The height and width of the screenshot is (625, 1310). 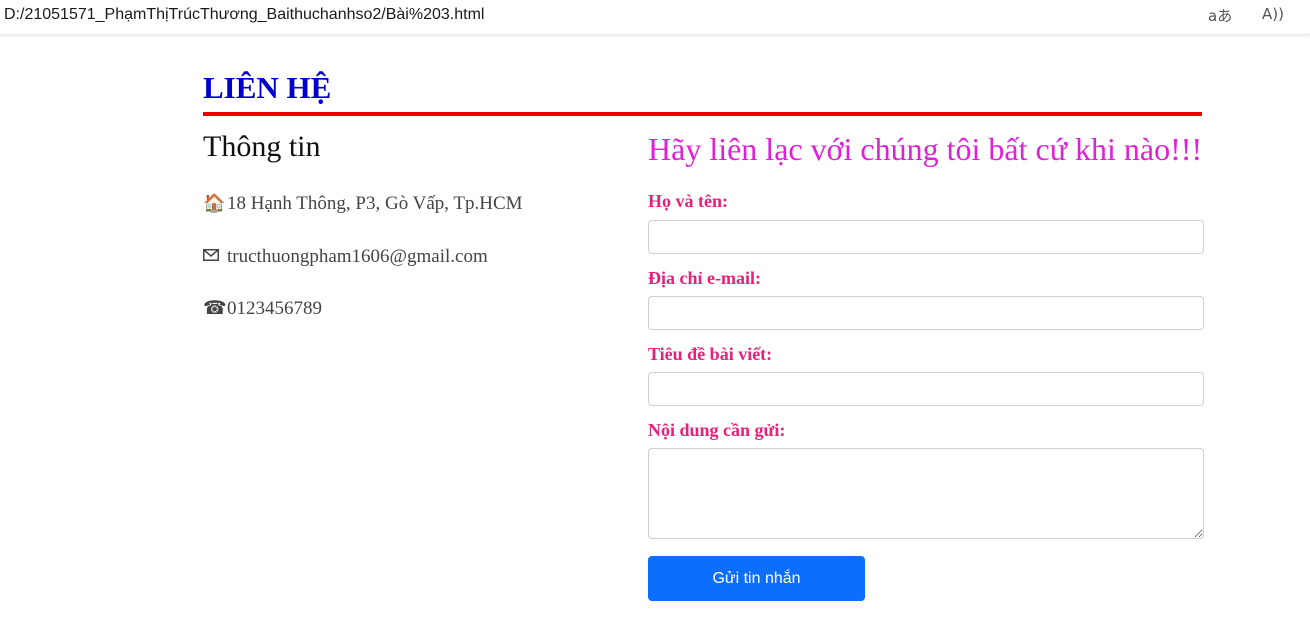 What do you see at coordinates (926, 313) in the screenshot?
I see `email-input` at bounding box center [926, 313].